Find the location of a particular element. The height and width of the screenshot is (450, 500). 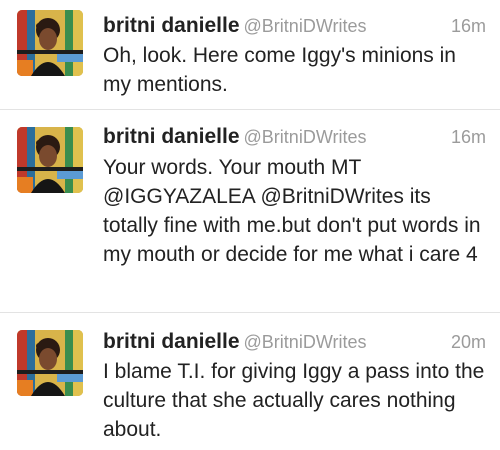

tweet-timestamp: 20m is located at coordinates (468, 342).